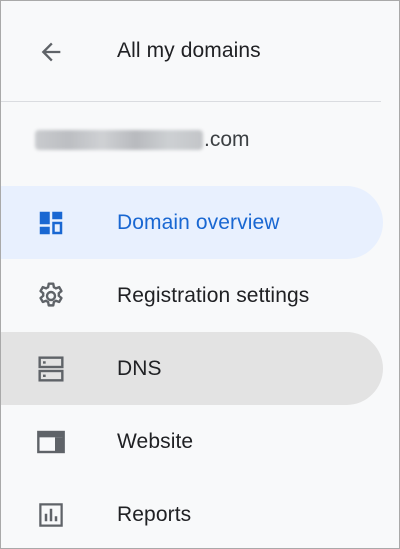 This screenshot has height=549, width=400. I want to click on nav-label: Domain overview, so click(198, 222).